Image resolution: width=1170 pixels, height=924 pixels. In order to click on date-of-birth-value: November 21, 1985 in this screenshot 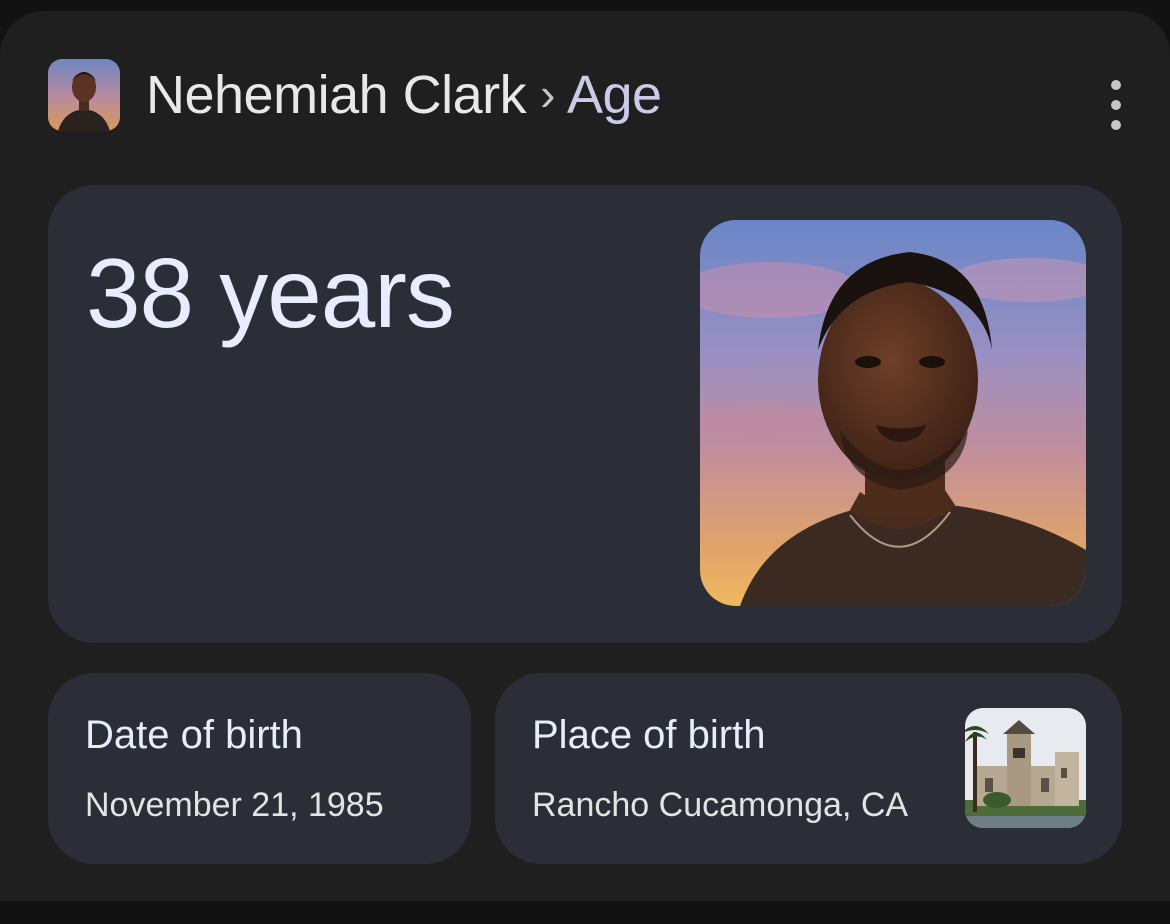, I will do `click(234, 805)`.